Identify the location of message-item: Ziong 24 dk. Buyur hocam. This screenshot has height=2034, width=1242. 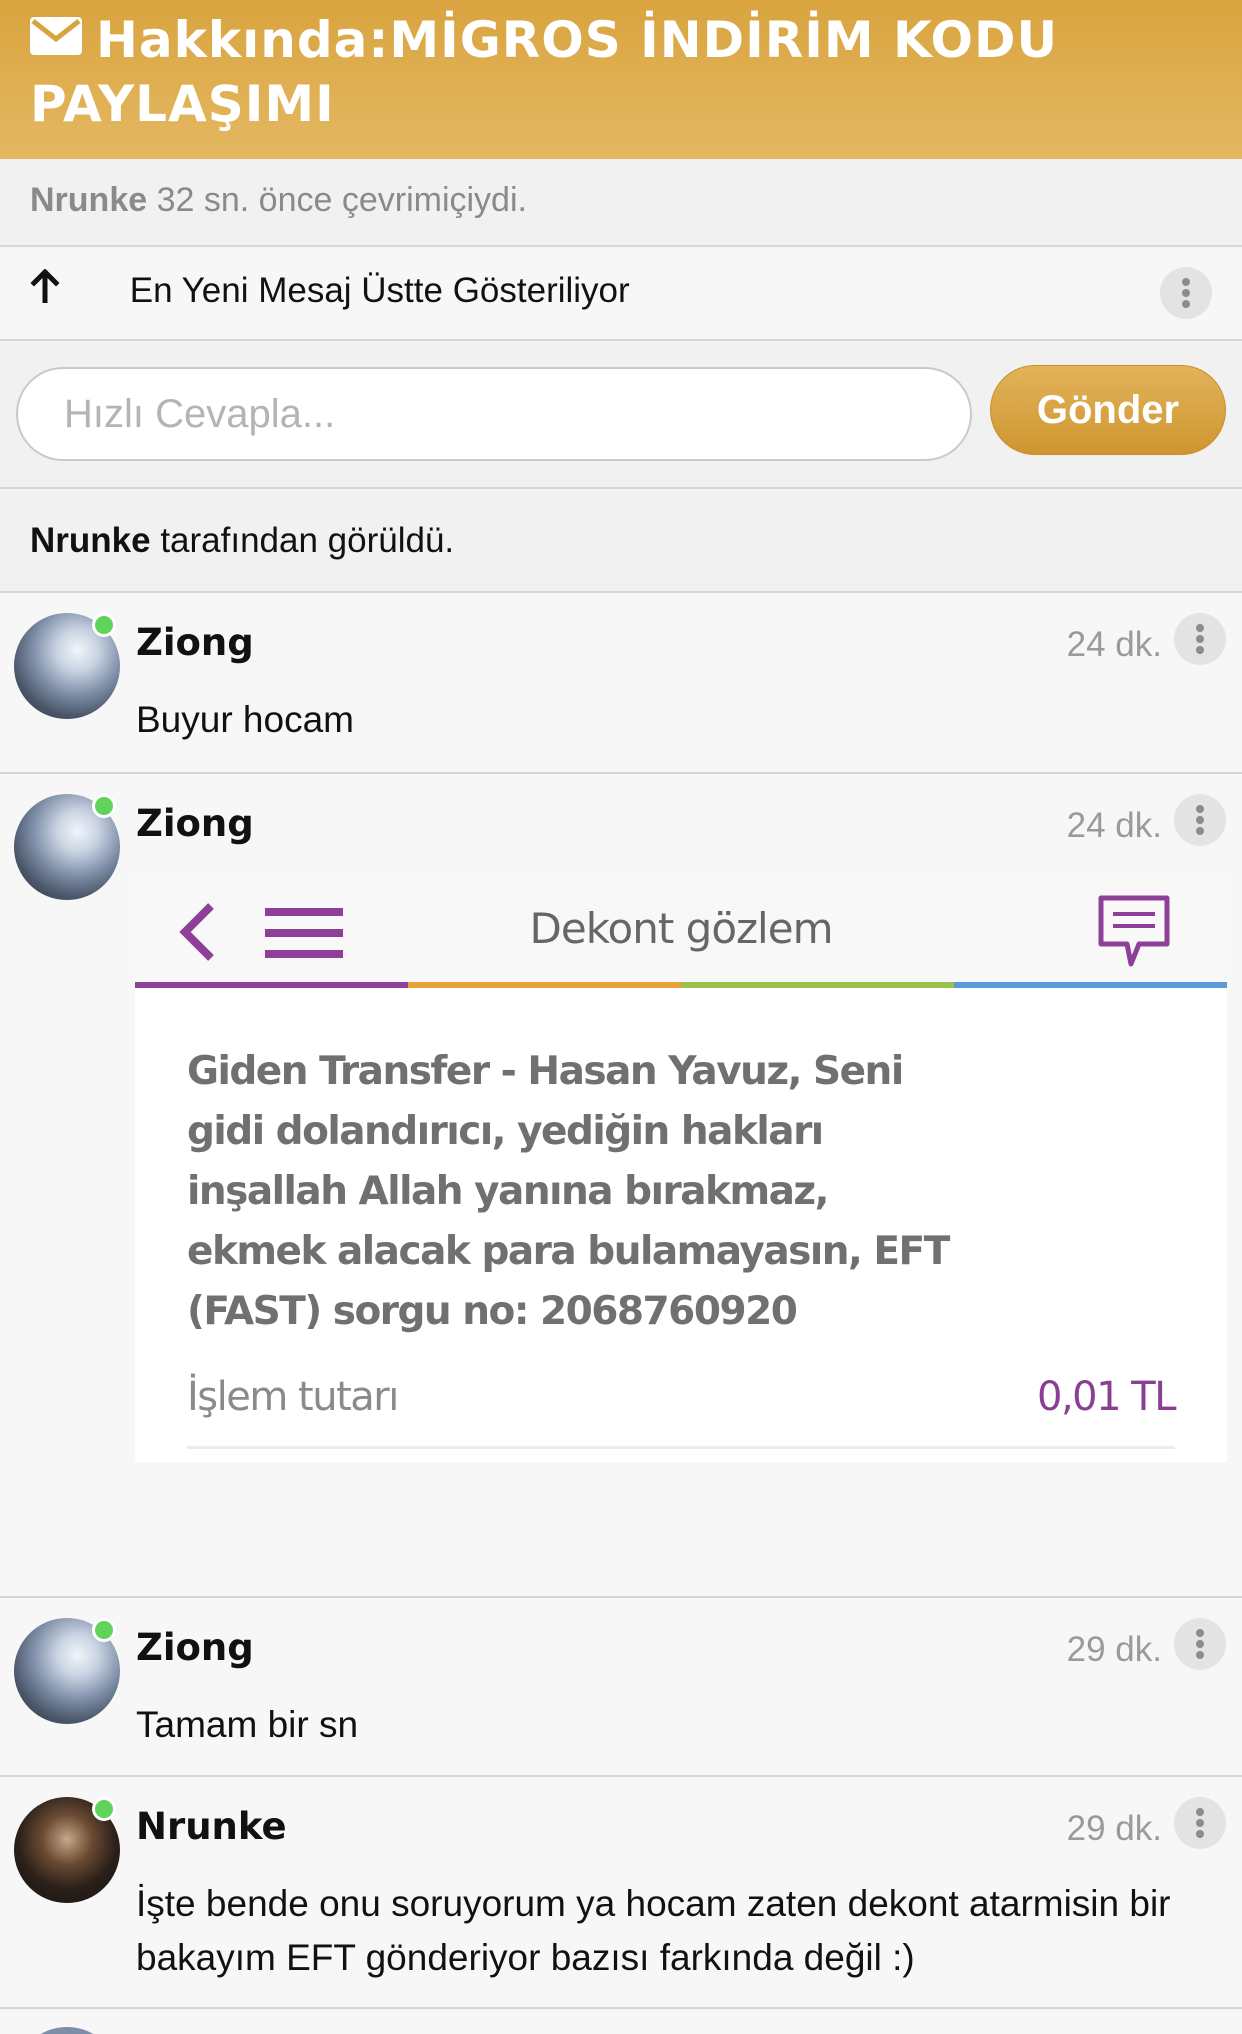
(621, 683).